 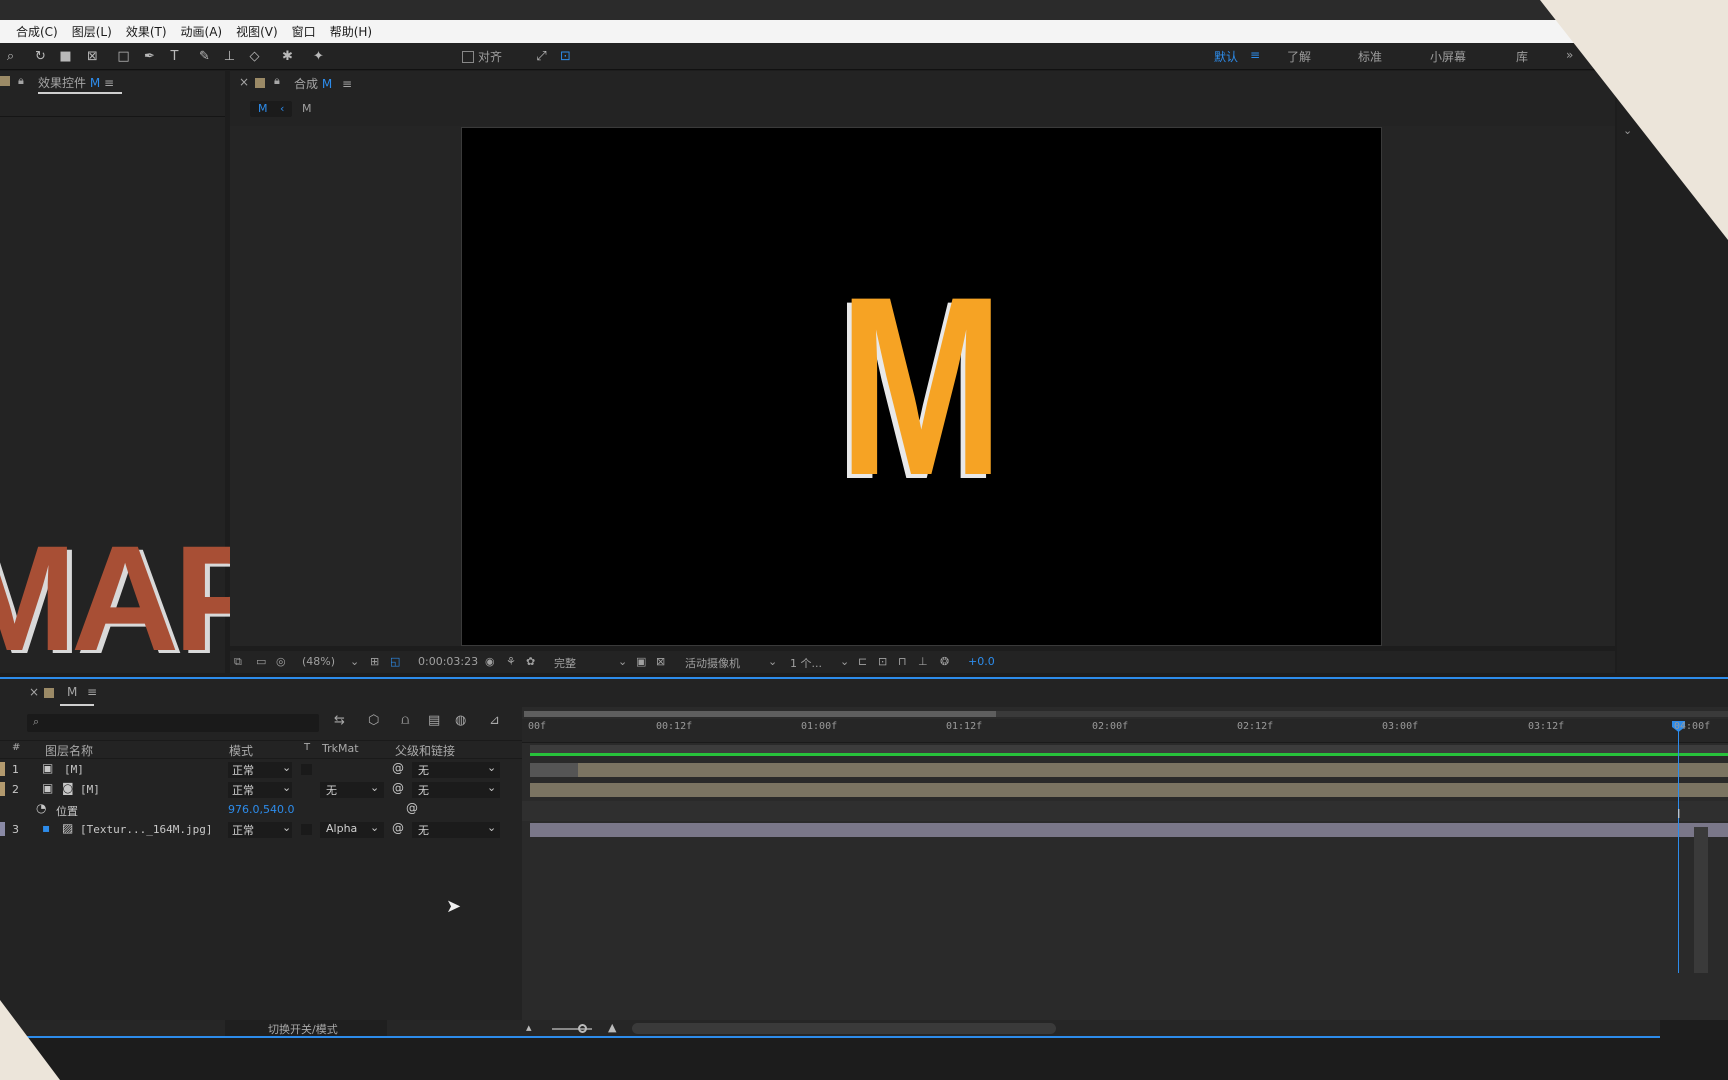 I want to click on workspace-standard: 标准, so click(x=1370, y=56).